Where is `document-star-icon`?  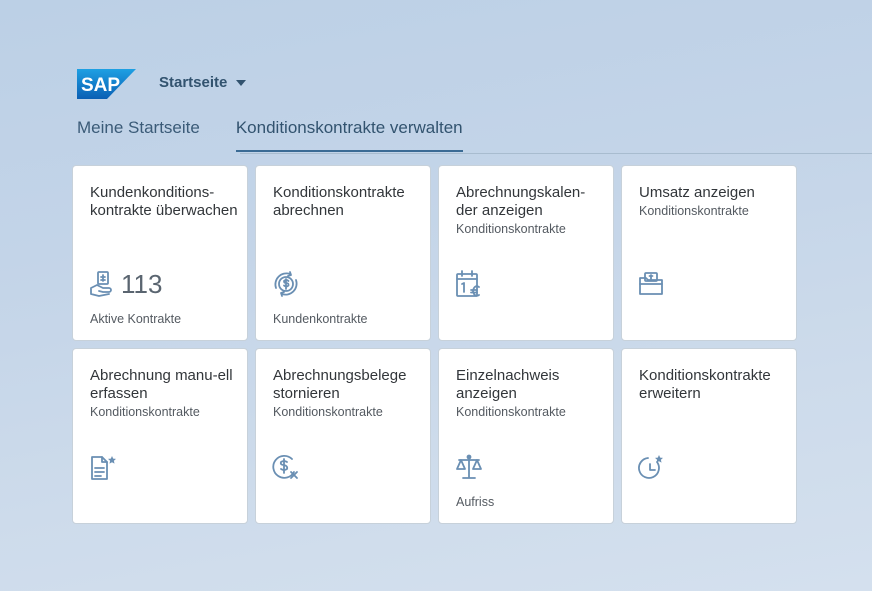 document-star-icon is located at coordinates (103, 467).